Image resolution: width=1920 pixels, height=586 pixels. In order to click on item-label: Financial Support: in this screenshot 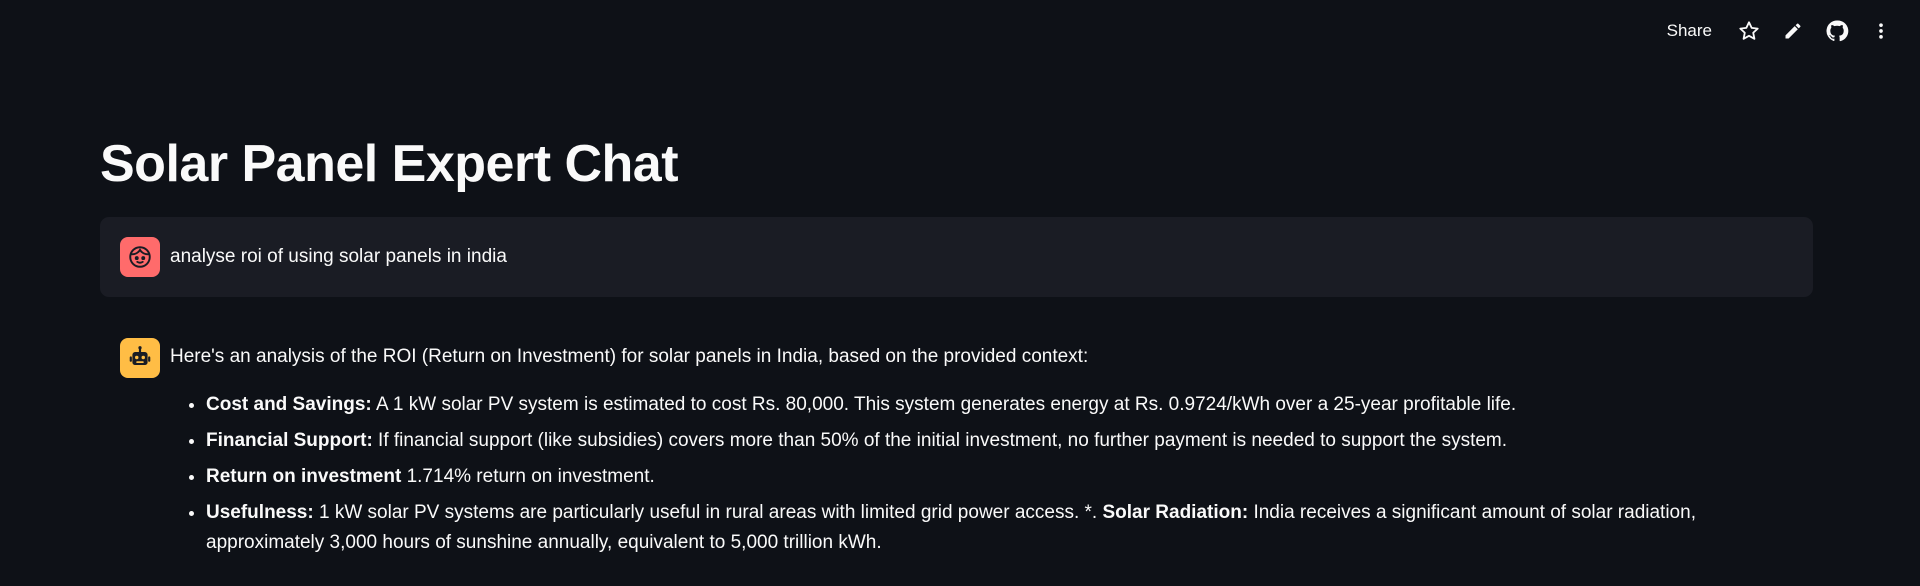, I will do `click(289, 440)`.